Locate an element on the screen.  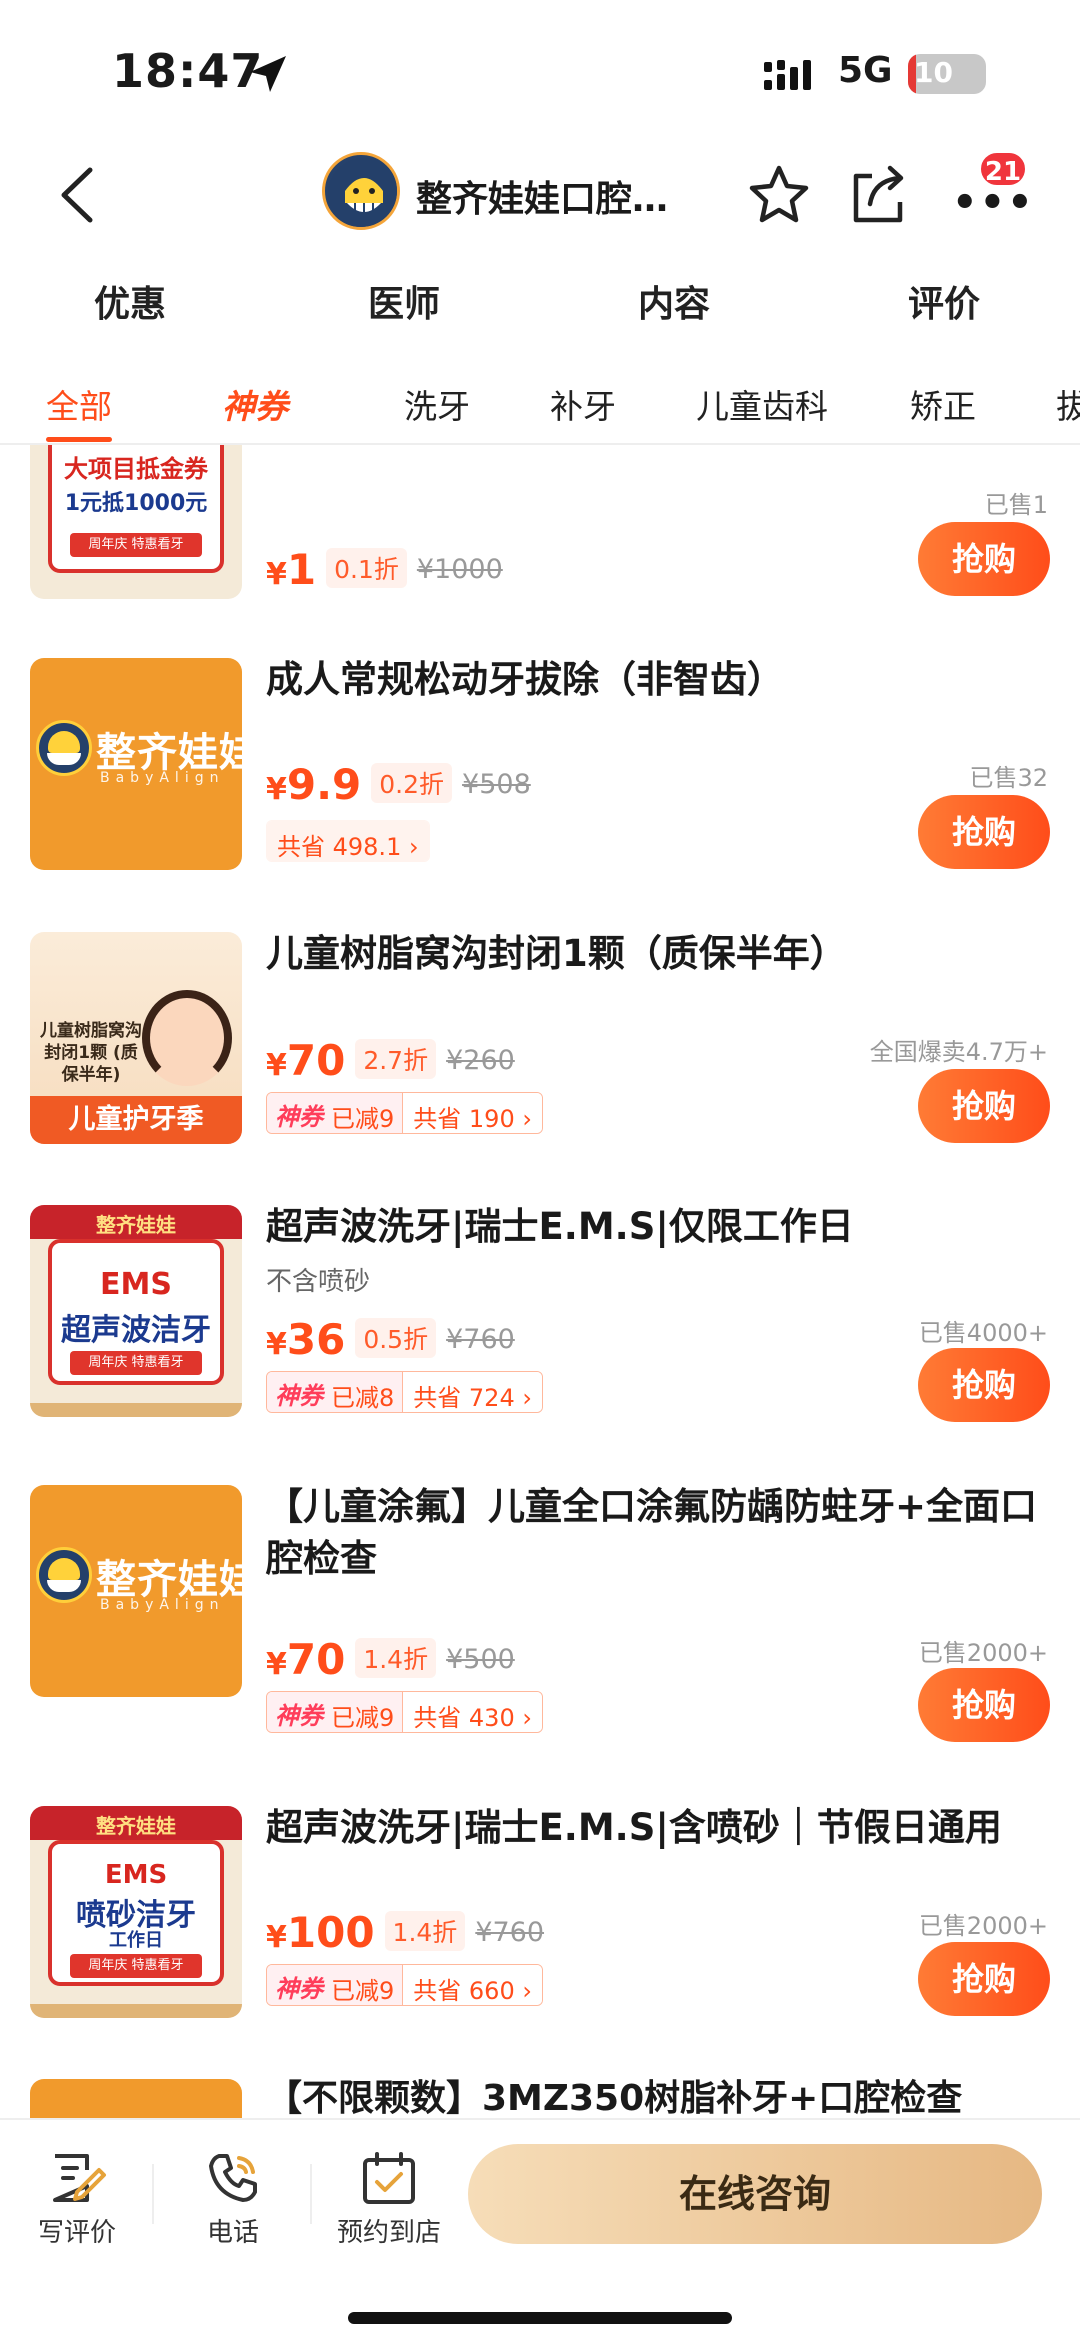
item-title: 超声波洗牙|瑞士E.M.S|仅限工作日 is located at coordinates (656, 1227).